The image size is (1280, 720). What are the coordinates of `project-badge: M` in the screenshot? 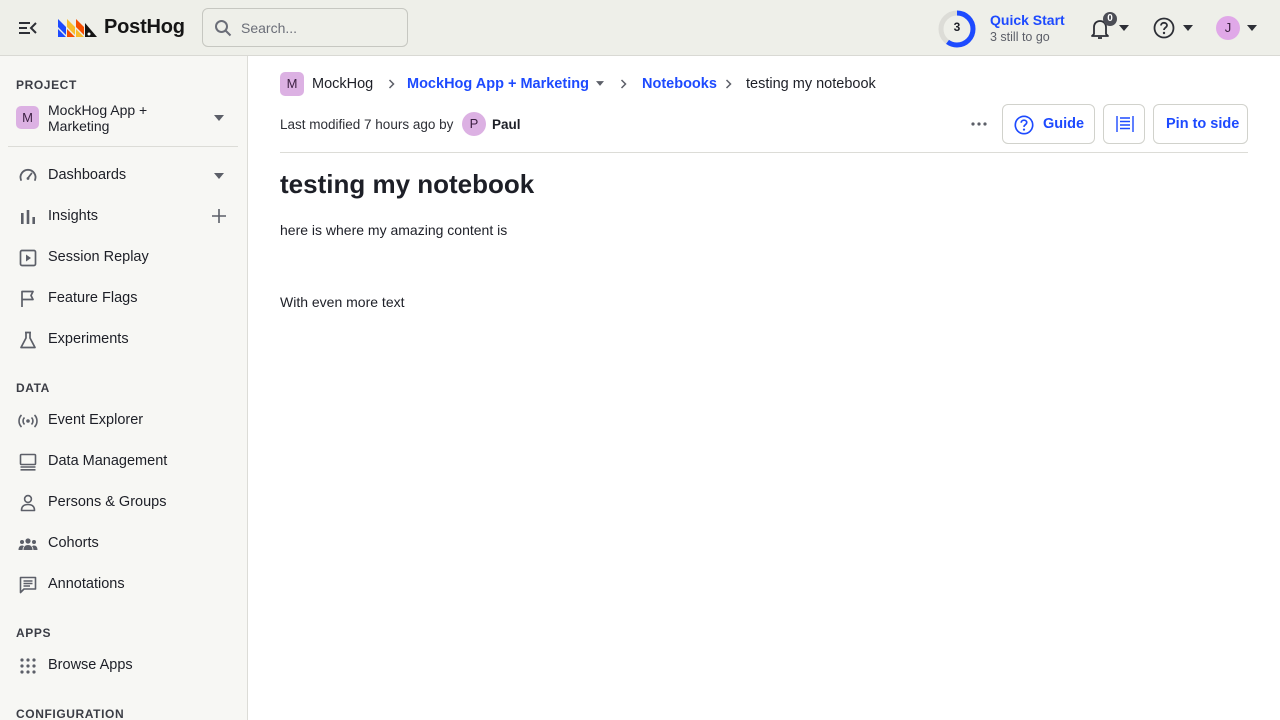 It's located at (27, 117).